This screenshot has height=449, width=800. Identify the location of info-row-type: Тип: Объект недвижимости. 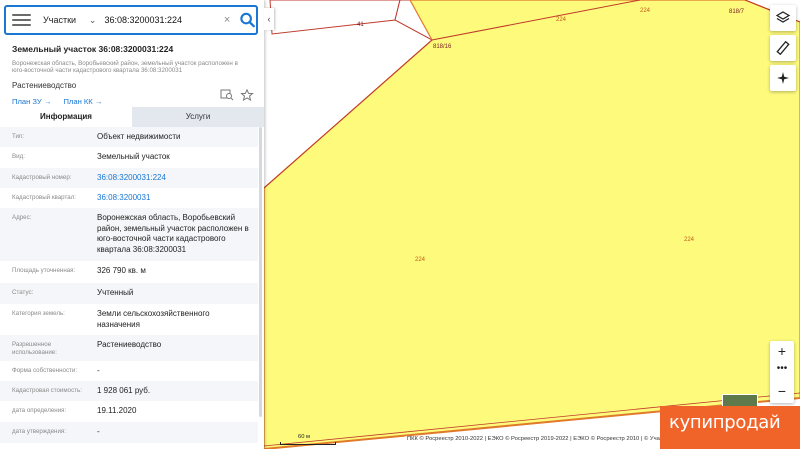
(129, 137).